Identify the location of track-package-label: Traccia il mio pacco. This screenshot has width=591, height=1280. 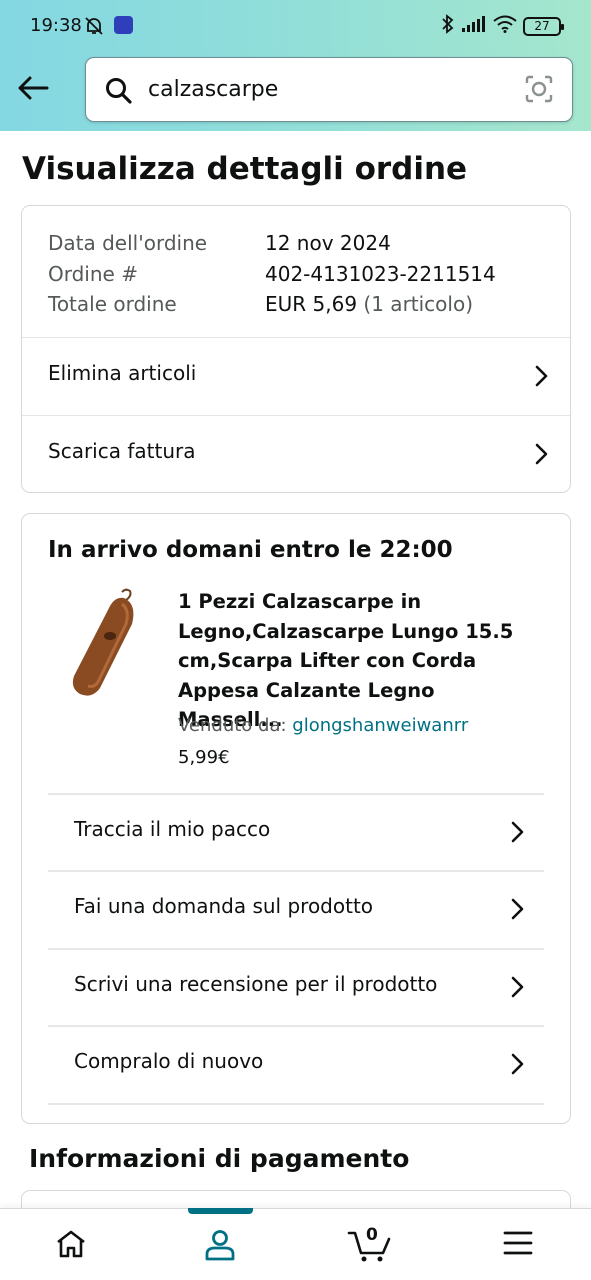
(172, 829).